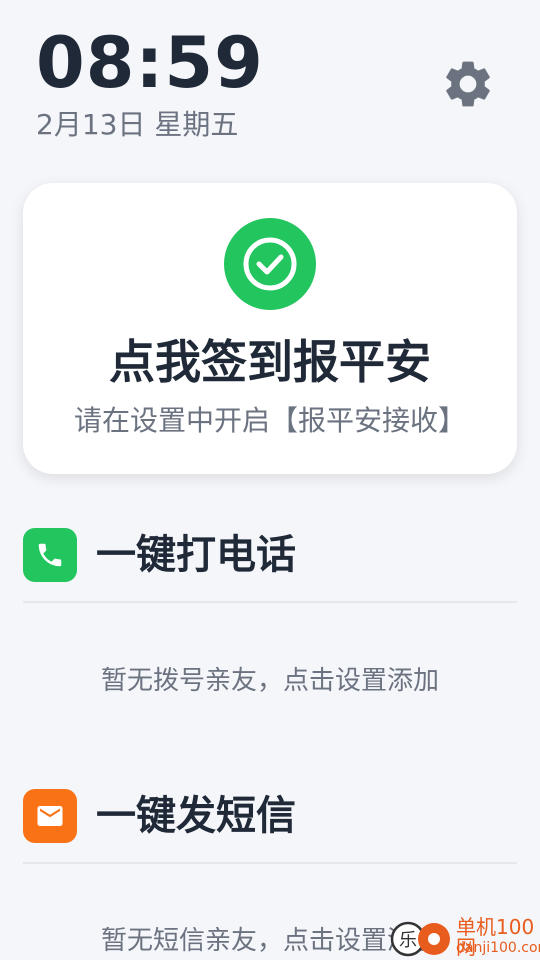 The width and height of the screenshot is (540, 960). What do you see at coordinates (270, 863) in the screenshot?
I see `sms-section-divider` at bounding box center [270, 863].